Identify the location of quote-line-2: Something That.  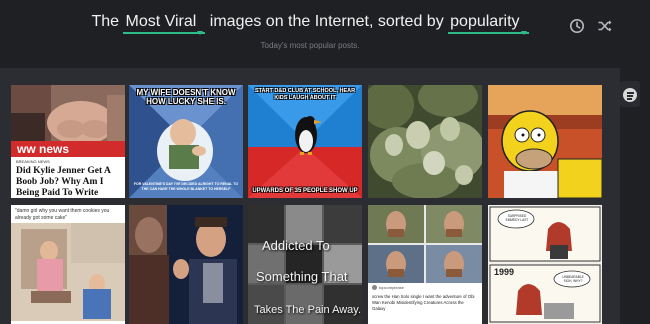
(302, 276).